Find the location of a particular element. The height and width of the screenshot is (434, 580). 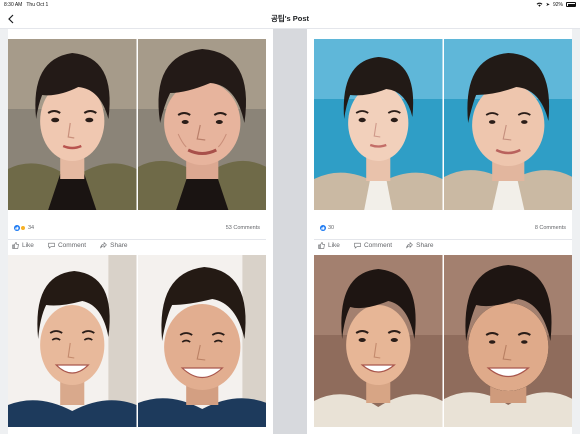

status-time: 8:30 AM is located at coordinates (13, 4).